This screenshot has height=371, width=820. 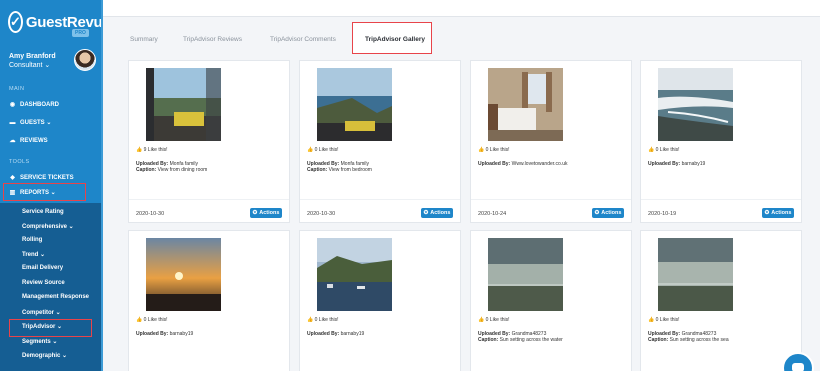 I want to click on nav-reports: ▥ REPORTS ⌄, so click(x=32, y=192).